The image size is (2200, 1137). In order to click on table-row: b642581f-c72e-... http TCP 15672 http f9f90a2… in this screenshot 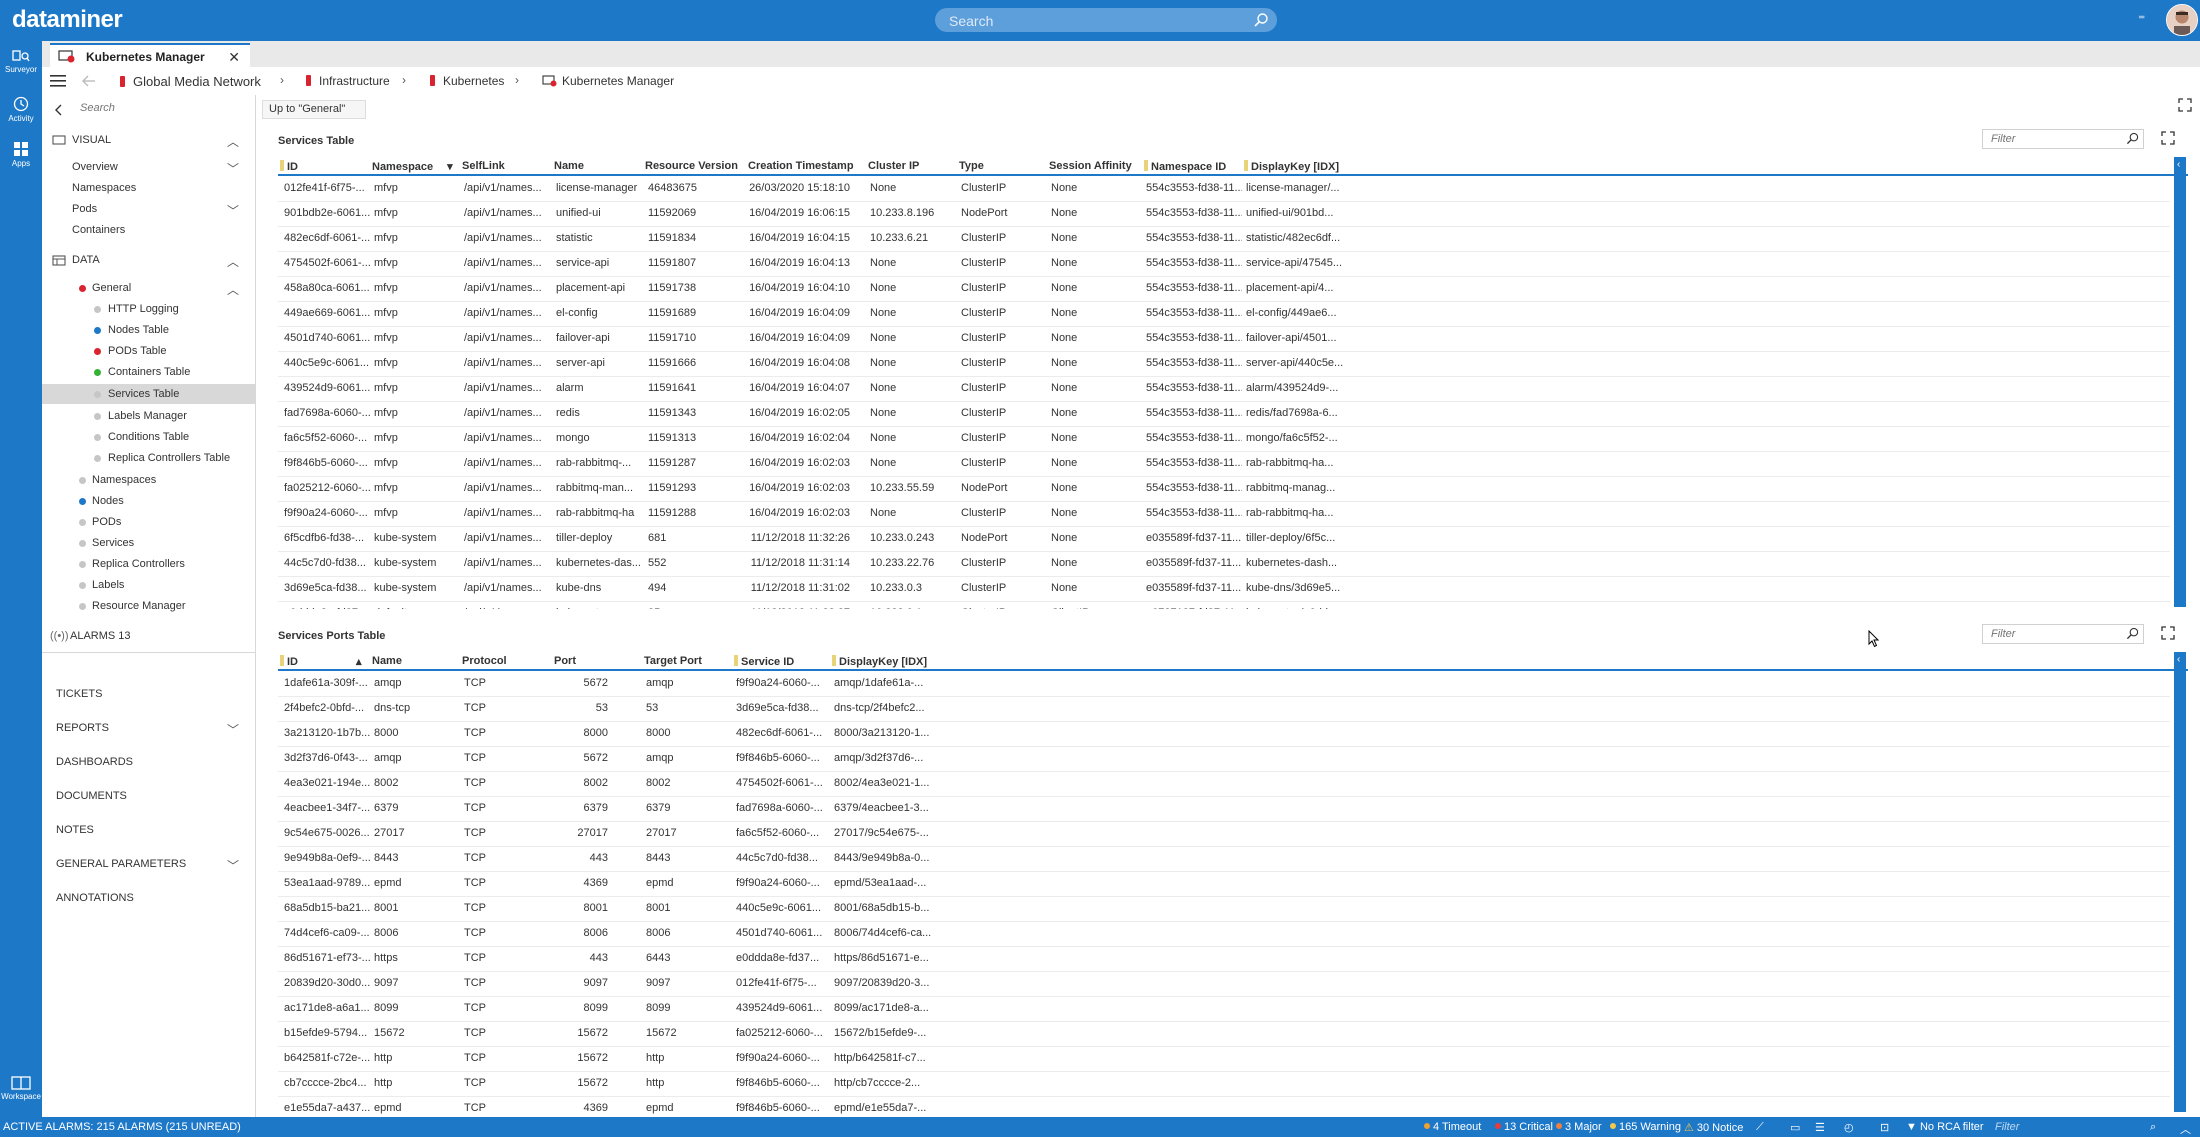, I will do `click(1224, 1059)`.